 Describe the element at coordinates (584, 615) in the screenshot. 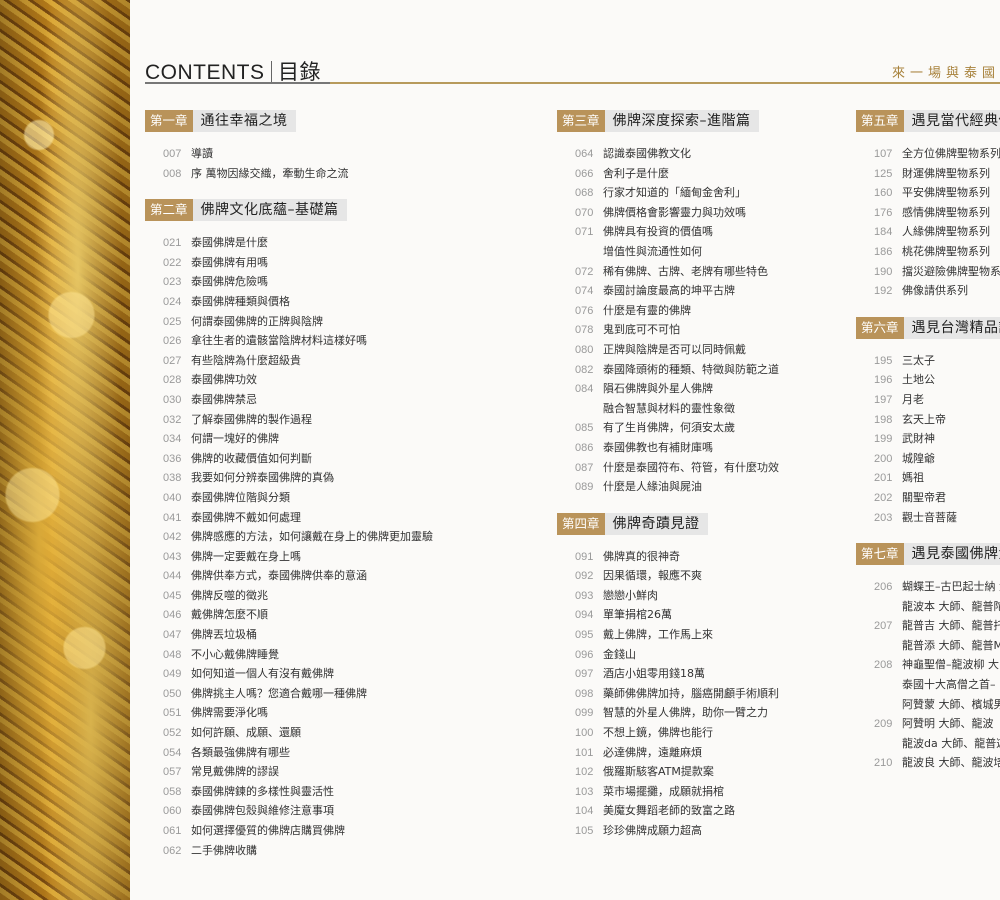

I see `entry-page-number: 094` at that location.